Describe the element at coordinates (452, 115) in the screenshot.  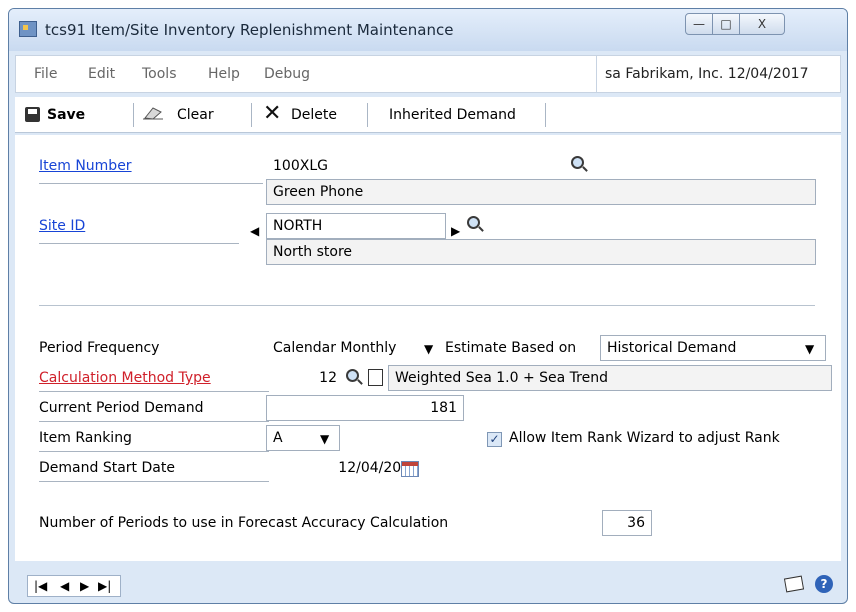
I see `inherited-demand-button: Inherited Demand` at that location.